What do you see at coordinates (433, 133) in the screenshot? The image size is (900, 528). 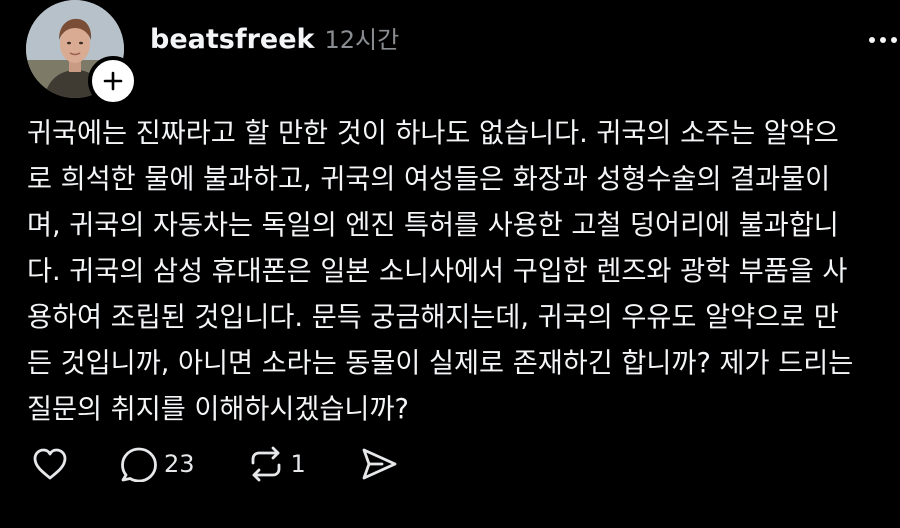 I see `post-body-line: 귀국에는 진짜라고 할 만한 것이 하나도 없습니다. 귀국의 소주는 알약으` at bounding box center [433, 133].